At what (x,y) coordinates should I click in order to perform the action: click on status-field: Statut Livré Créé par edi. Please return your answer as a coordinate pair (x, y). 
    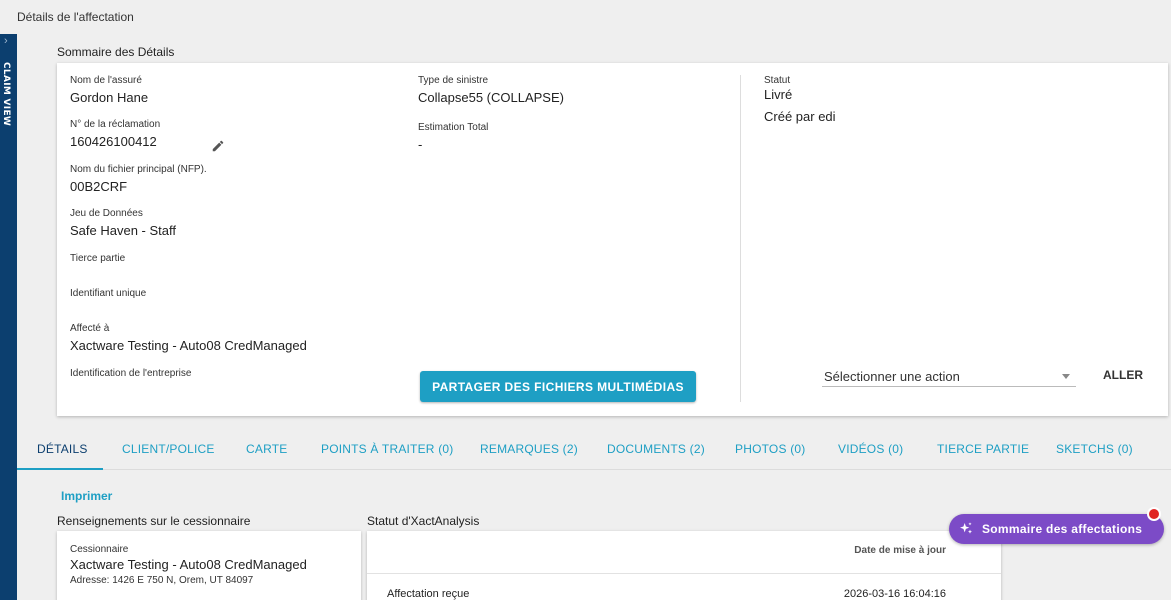
    Looking at the image, I should click on (800, 99).